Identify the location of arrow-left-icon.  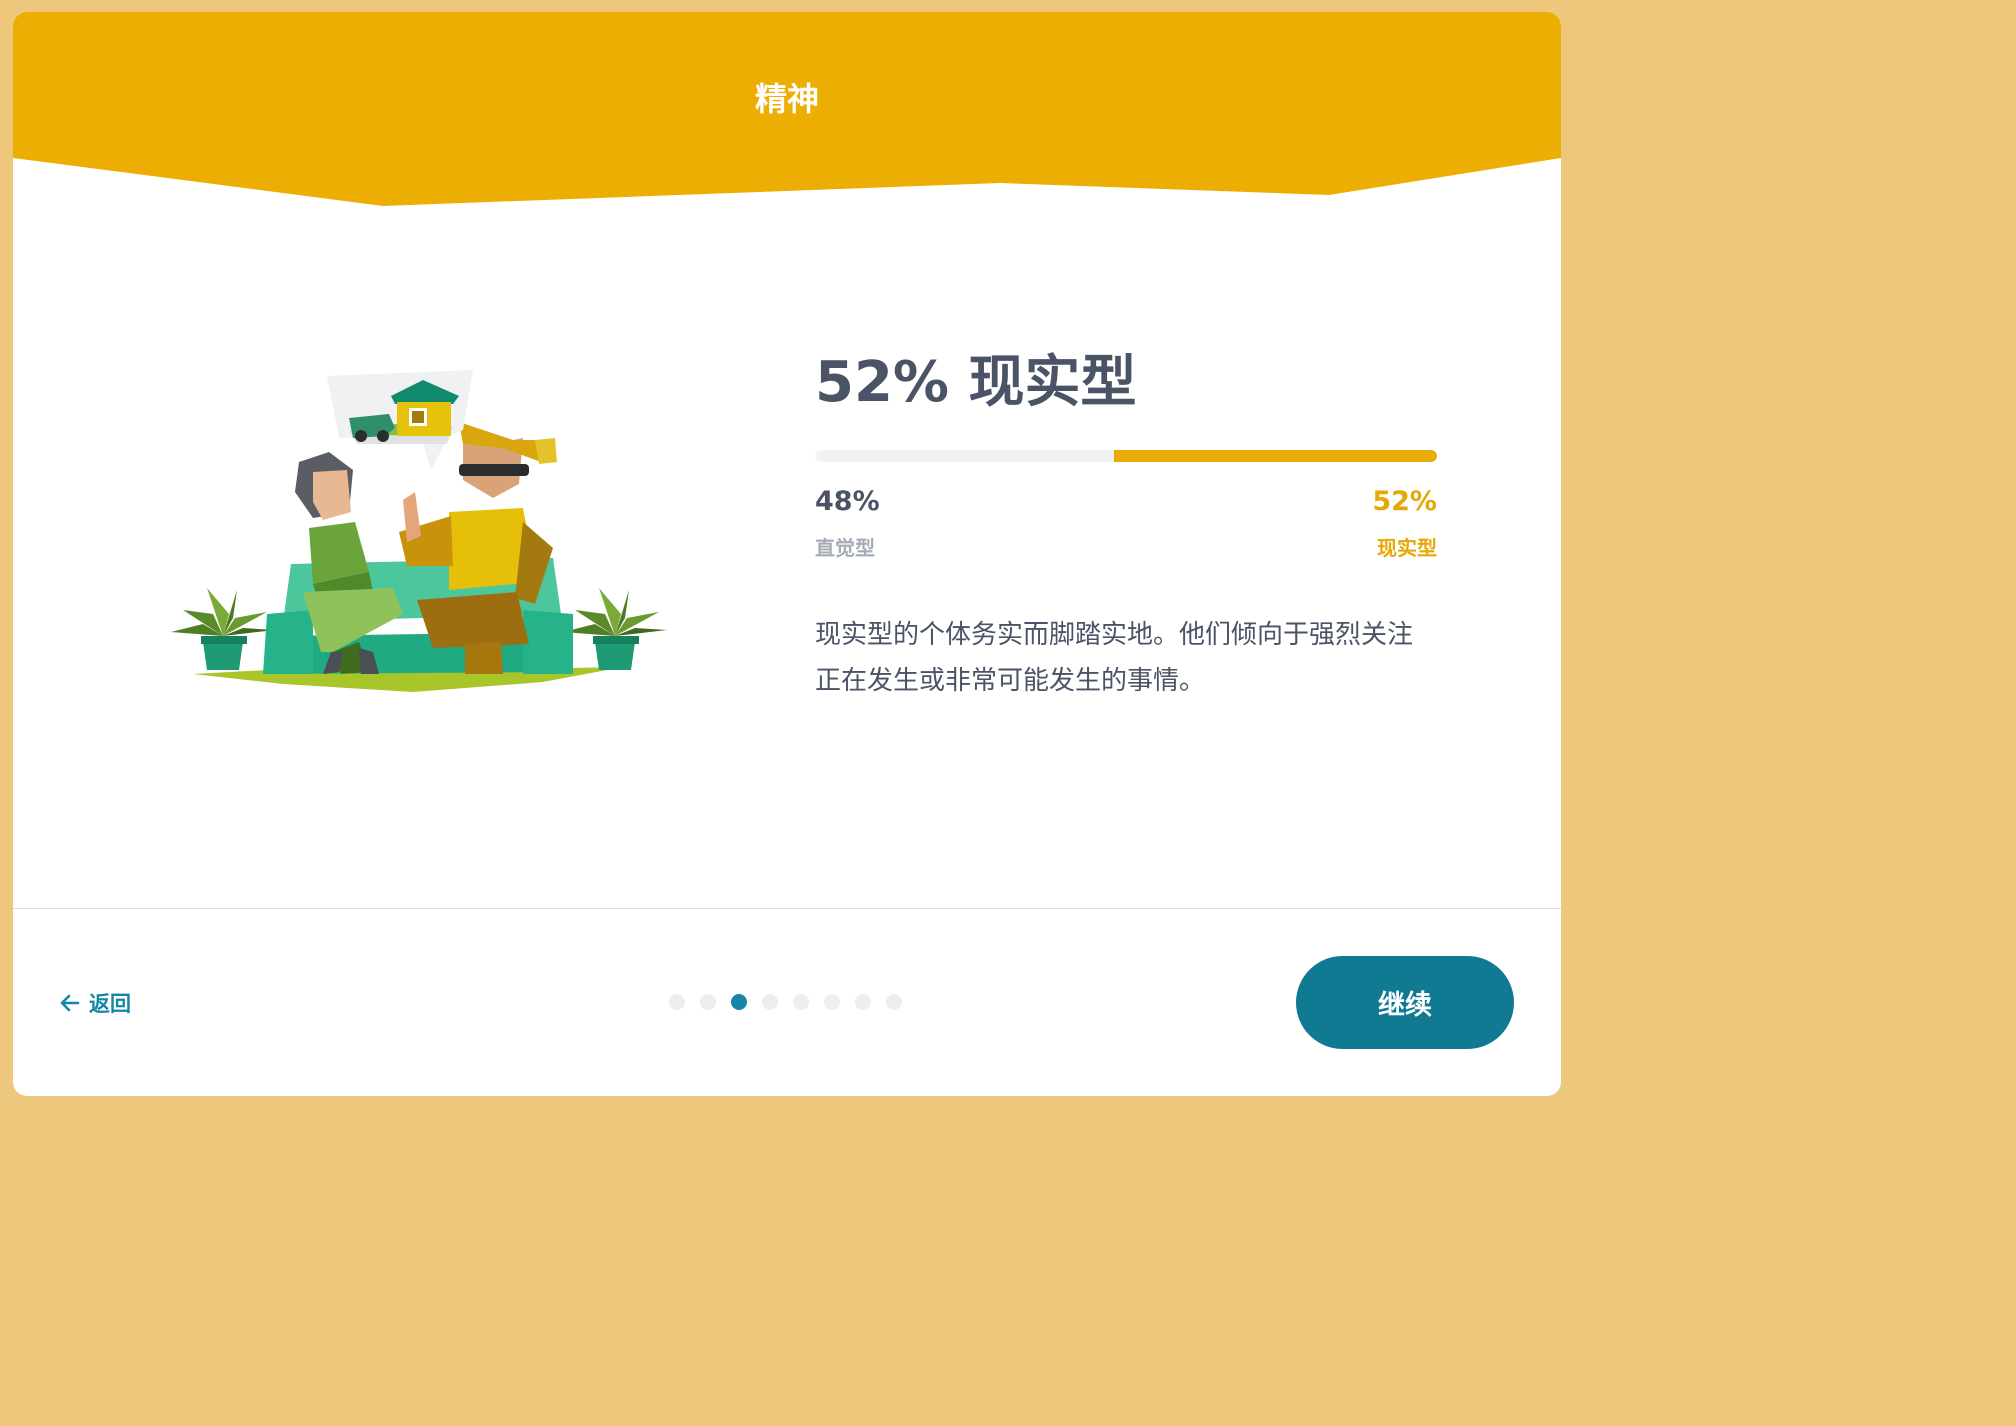
(70, 1003).